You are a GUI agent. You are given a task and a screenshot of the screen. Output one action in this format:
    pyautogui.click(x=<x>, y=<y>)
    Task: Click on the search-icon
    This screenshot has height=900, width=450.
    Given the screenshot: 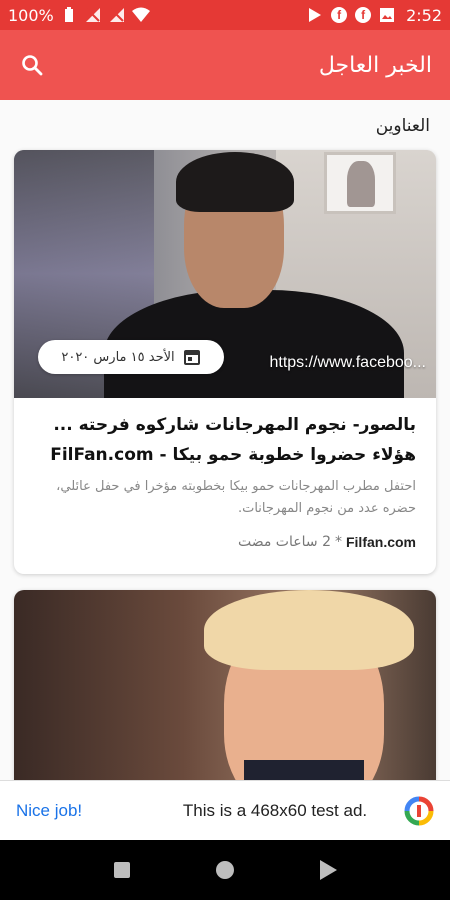 What is the action you would take?
    pyautogui.click(x=32, y=65)
    